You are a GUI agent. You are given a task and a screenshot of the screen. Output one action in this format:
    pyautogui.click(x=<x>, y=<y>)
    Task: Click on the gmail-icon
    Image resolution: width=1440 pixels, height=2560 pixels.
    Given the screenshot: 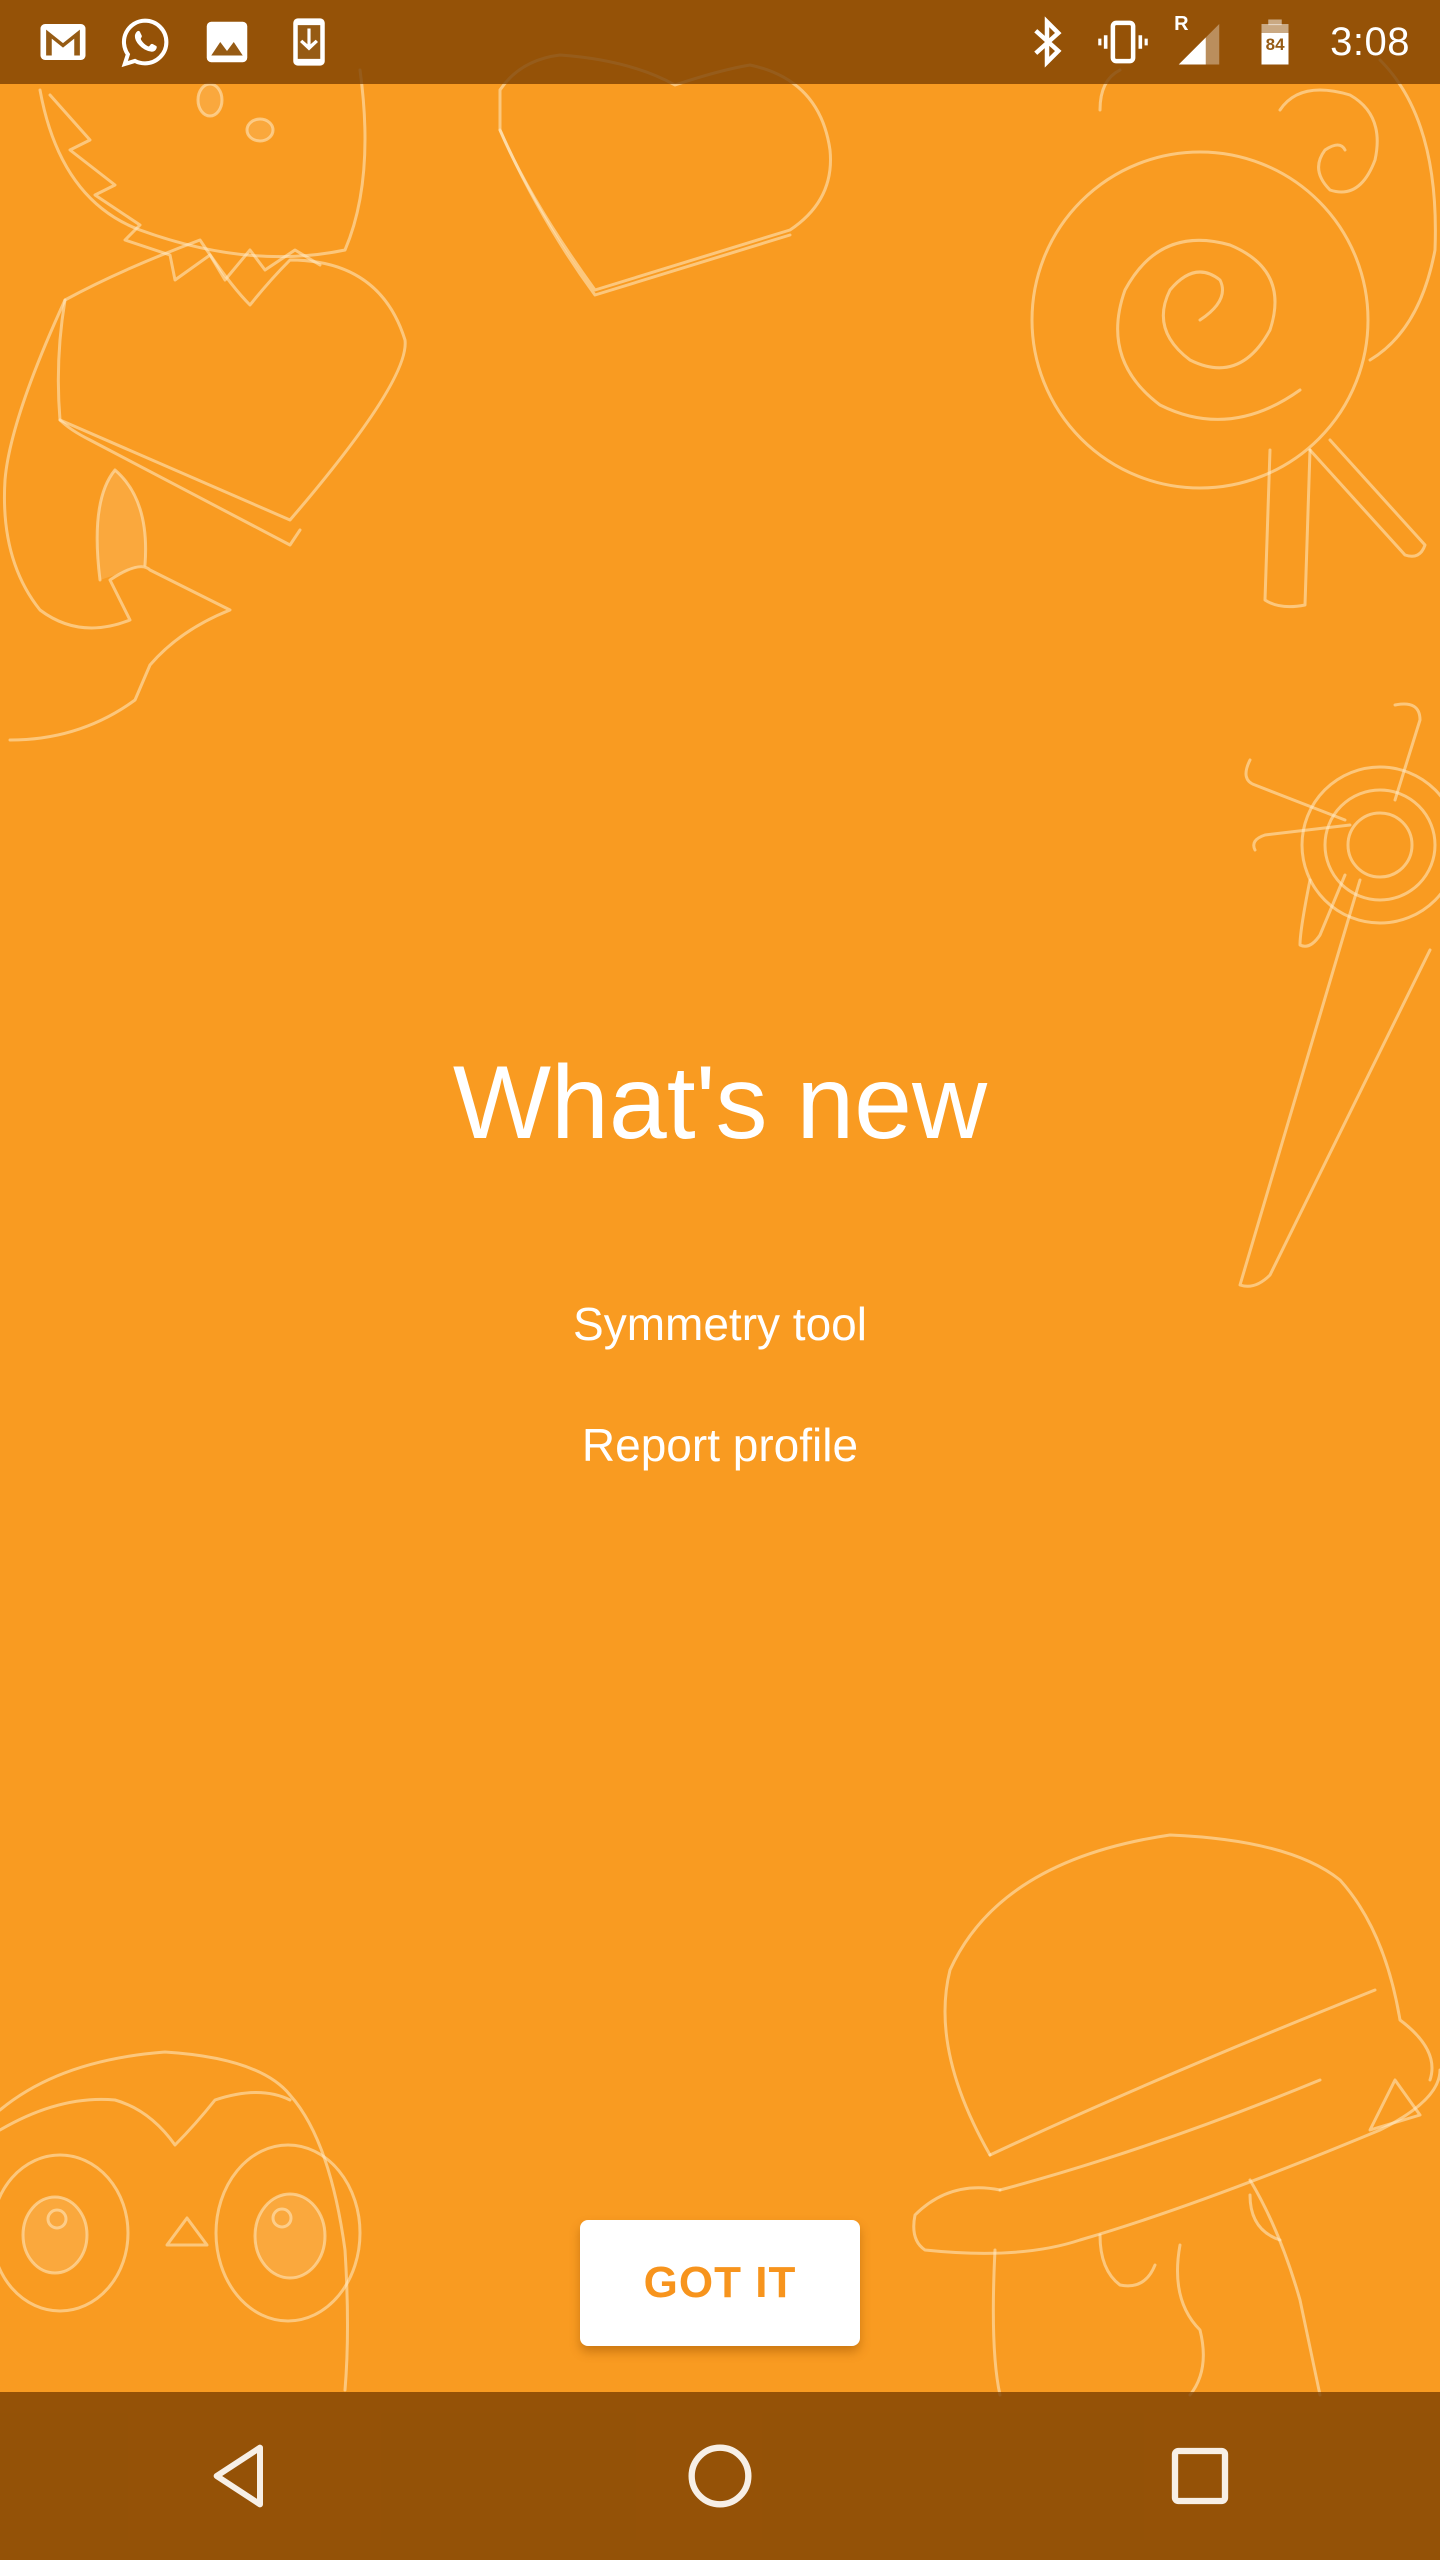 What is the action you would take?
    pyautogui.click(x=63, y=42)
    